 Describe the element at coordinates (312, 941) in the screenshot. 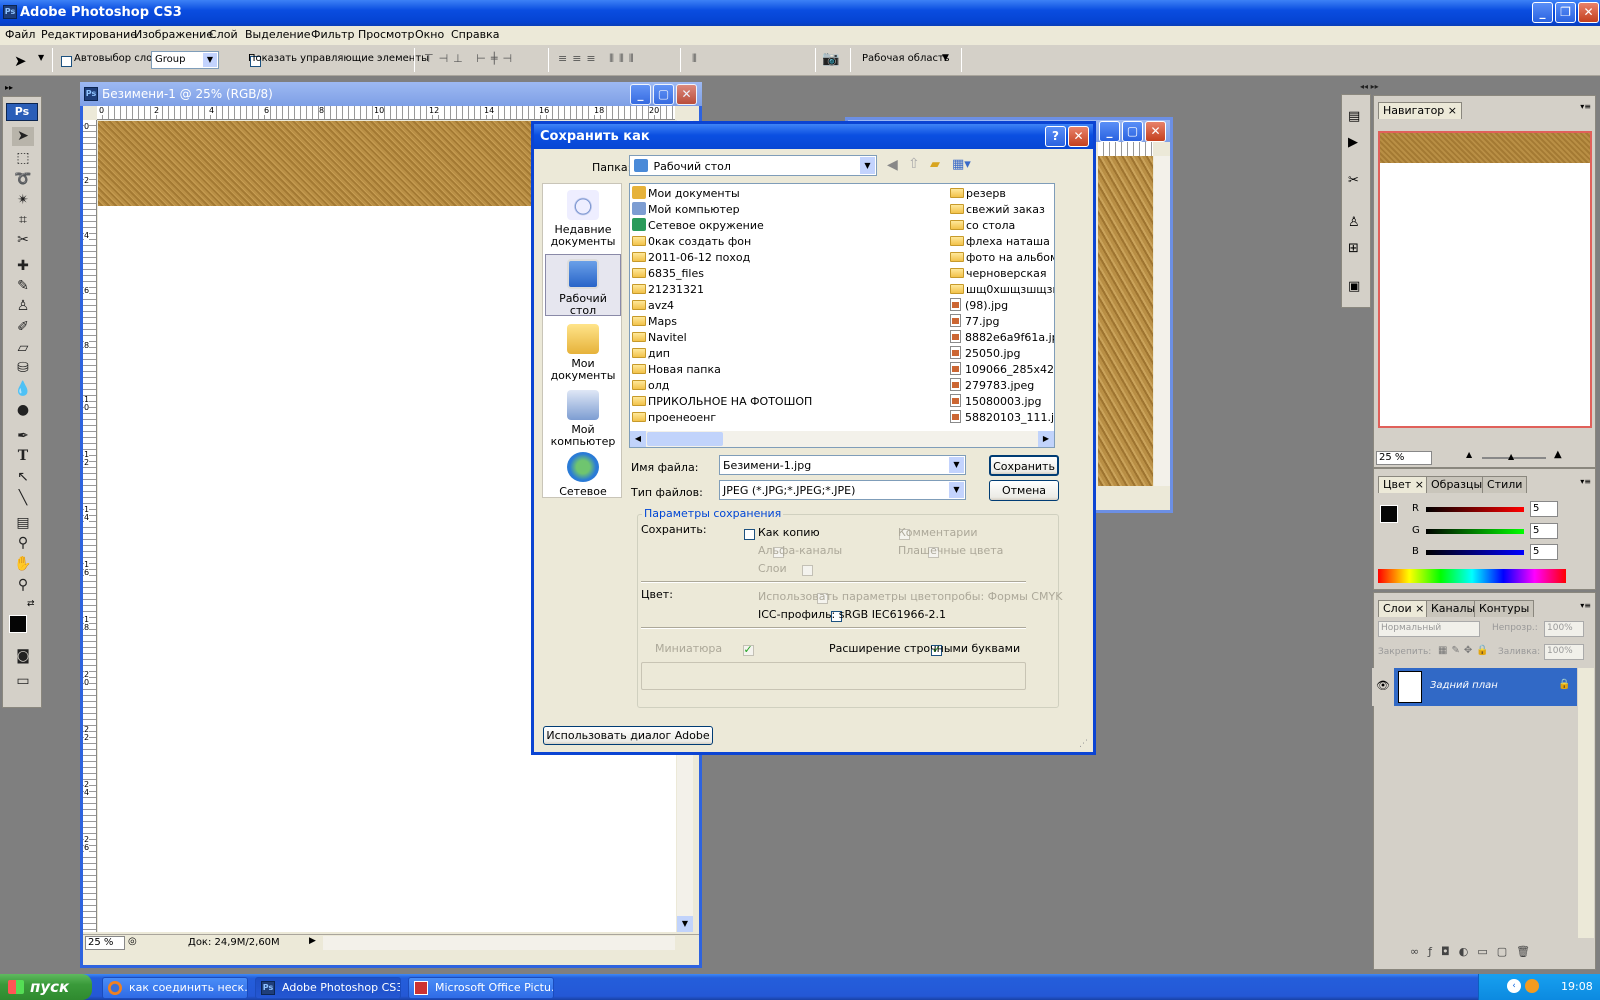

I see `status-arrow-icon: ▶` at that location.